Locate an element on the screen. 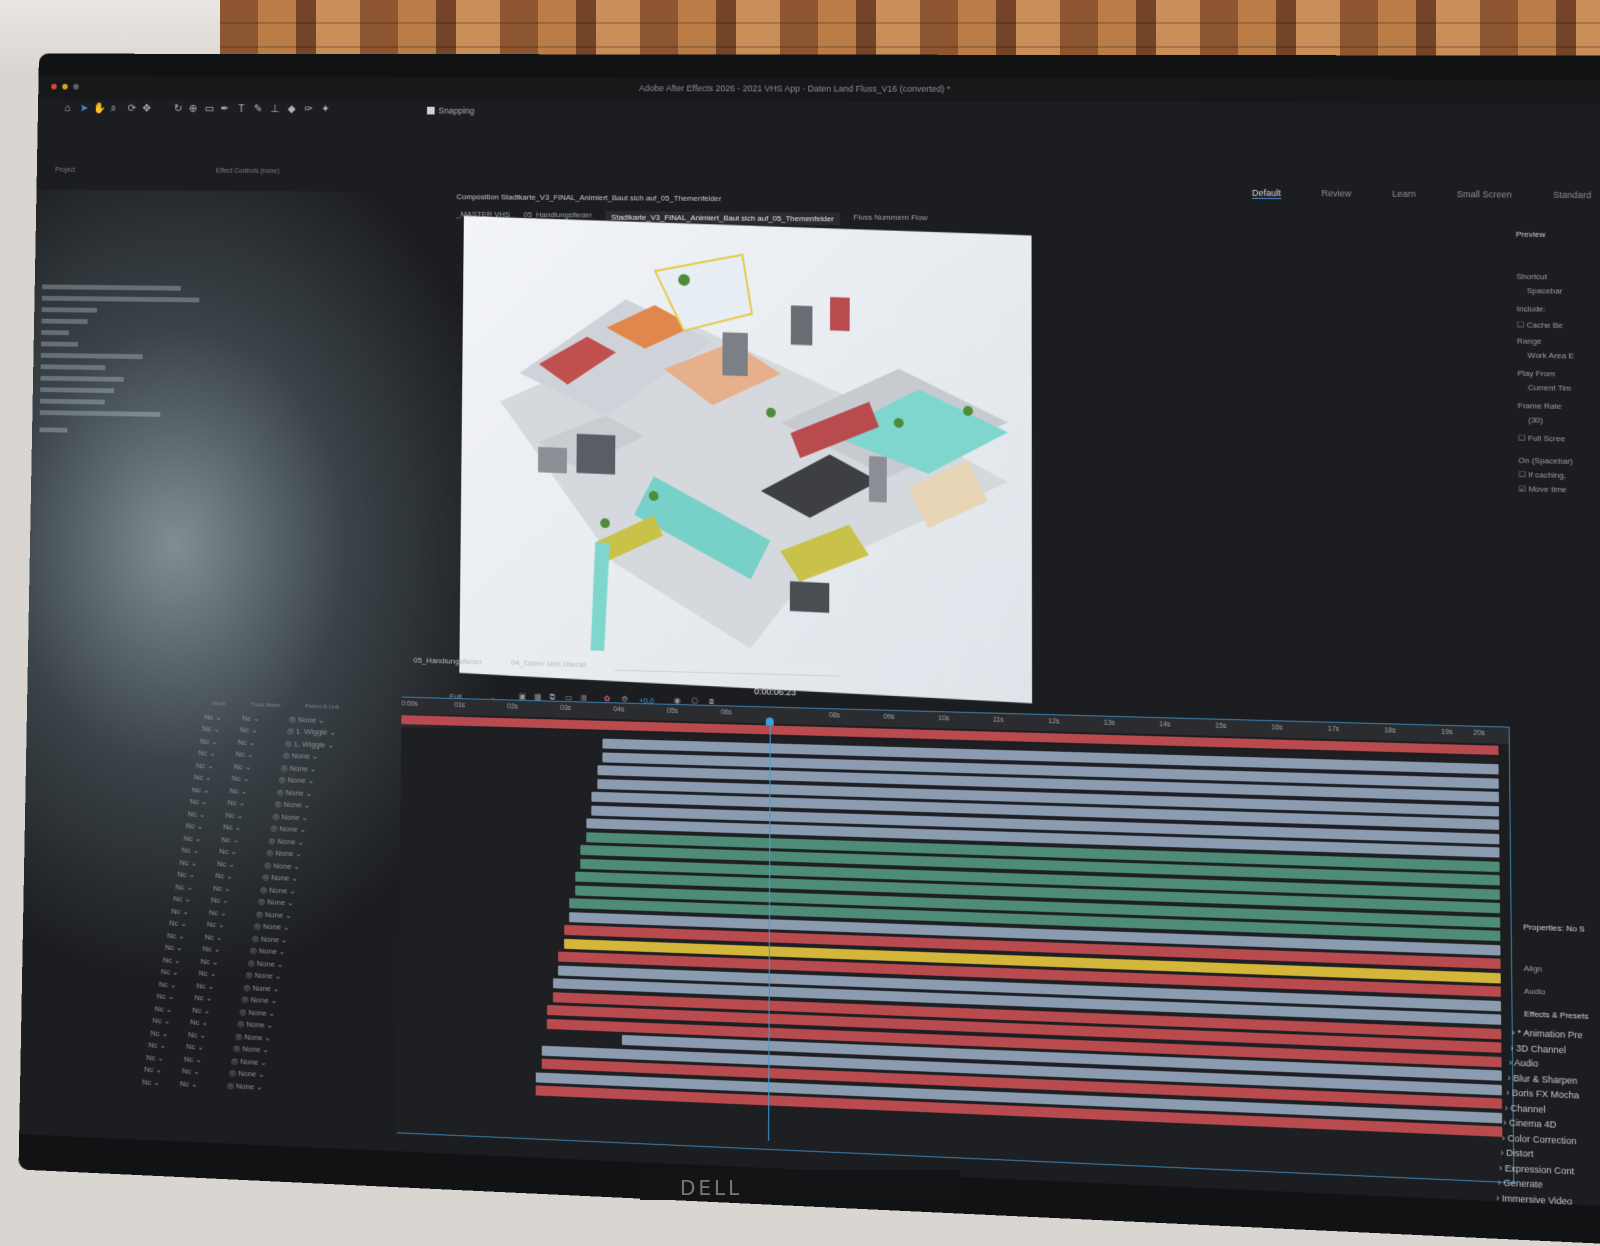 The width and height of the screenshot is (1600, 1246). play-from-select: Current Tim is located at coordinates (1549, 388).